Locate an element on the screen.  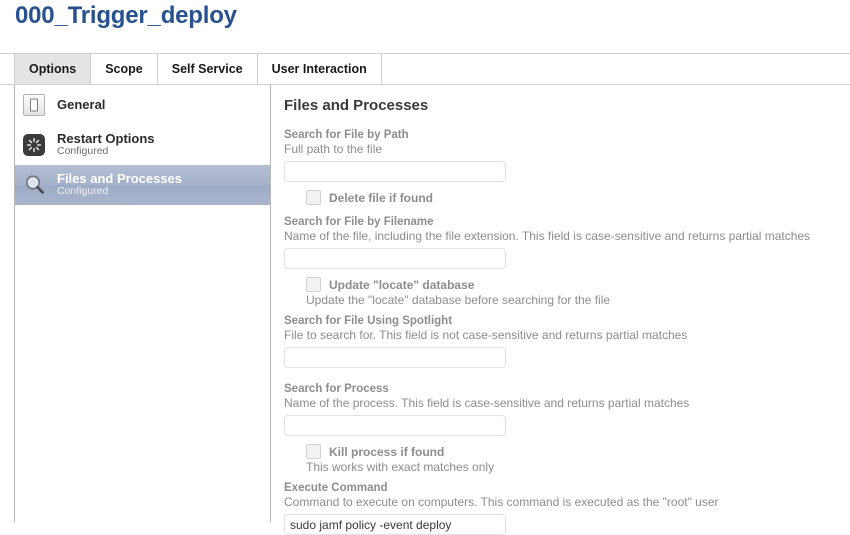
file-by-path-input is located at coordinates (395, 172).